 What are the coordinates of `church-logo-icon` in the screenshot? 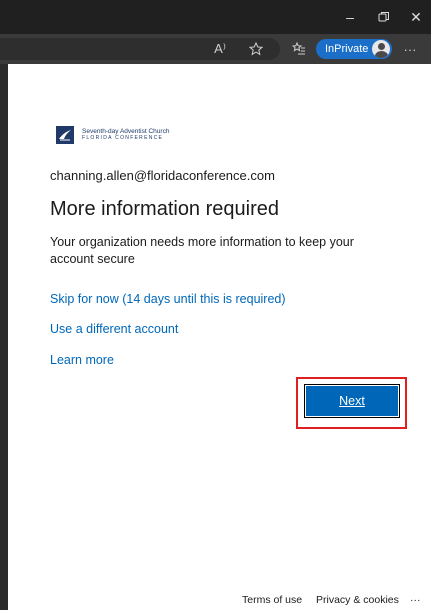 It's located at (65, 135).